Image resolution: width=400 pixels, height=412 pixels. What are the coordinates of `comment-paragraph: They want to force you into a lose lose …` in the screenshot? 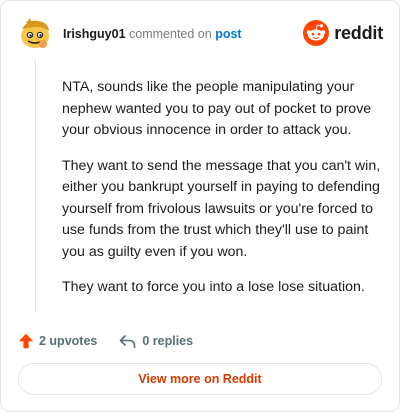 It's located at (213, 287).